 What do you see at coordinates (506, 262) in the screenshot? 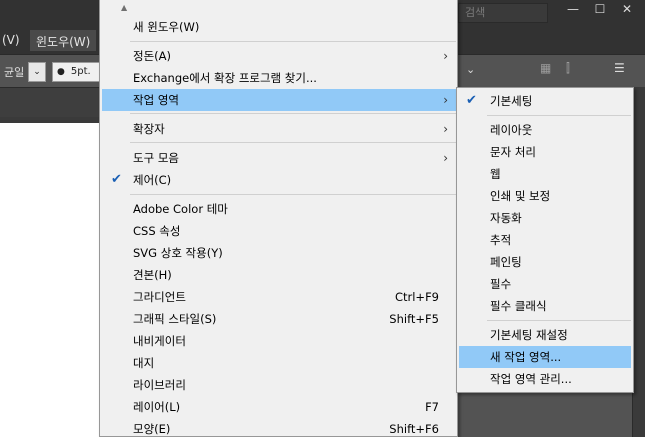
I see `submenu-item-label: 페인팅` at bounding box center [506, 262].